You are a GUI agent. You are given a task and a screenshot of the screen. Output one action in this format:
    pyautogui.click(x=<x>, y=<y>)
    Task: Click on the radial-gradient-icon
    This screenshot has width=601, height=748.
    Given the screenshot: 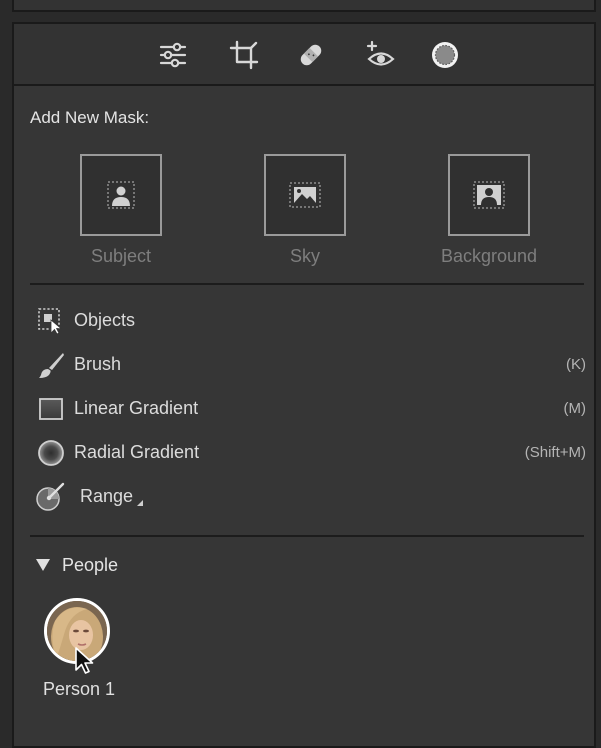 What is the action you would take?
    pyautogui.click(x=51, y=453)
    